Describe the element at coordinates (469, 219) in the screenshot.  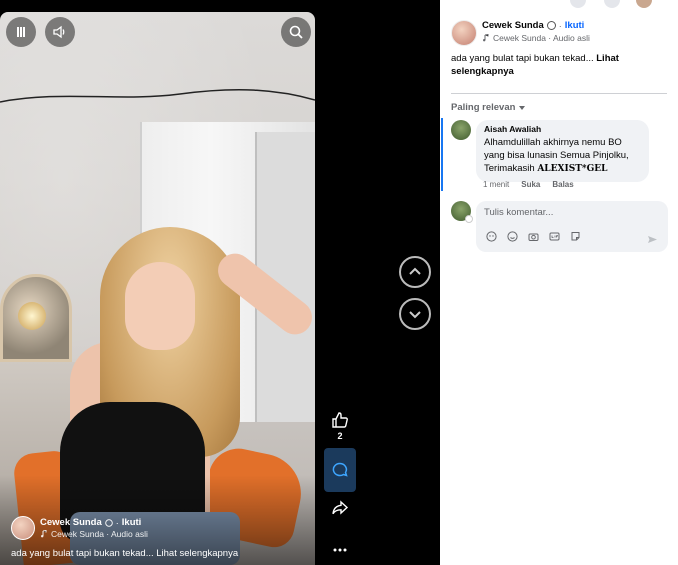
I see `avatar-badge` at that location.